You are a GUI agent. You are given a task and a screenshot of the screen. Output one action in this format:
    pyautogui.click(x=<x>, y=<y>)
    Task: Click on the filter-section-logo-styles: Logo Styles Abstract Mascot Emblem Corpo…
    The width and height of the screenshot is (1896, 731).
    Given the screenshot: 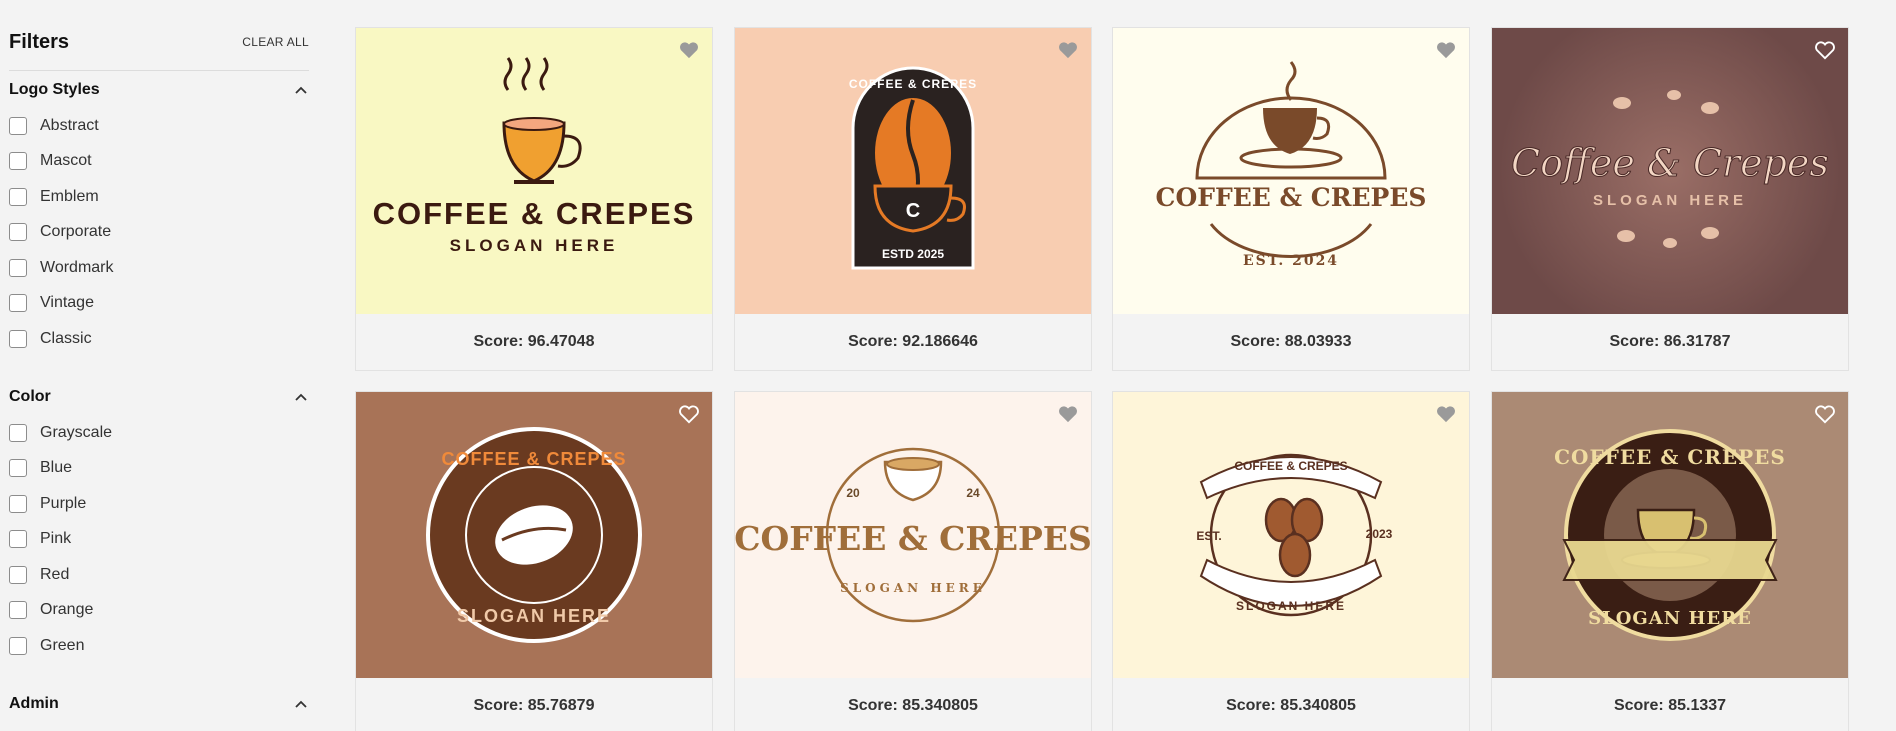 What is the action you would take?
    pyautogui.click(x=159, y=217)
    